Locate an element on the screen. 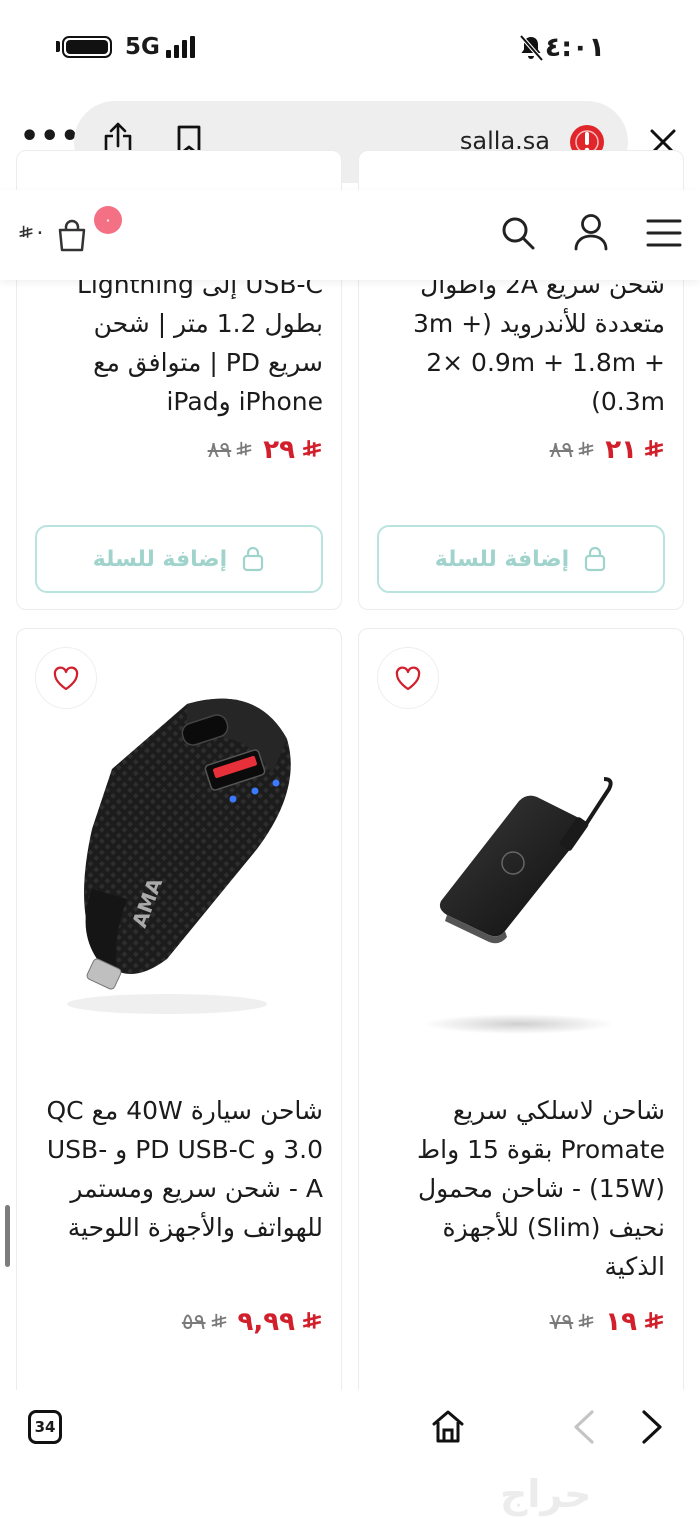 This screenshot has width=700, height=1518. more-options-button: ••• is located at coordinates (50, 137).